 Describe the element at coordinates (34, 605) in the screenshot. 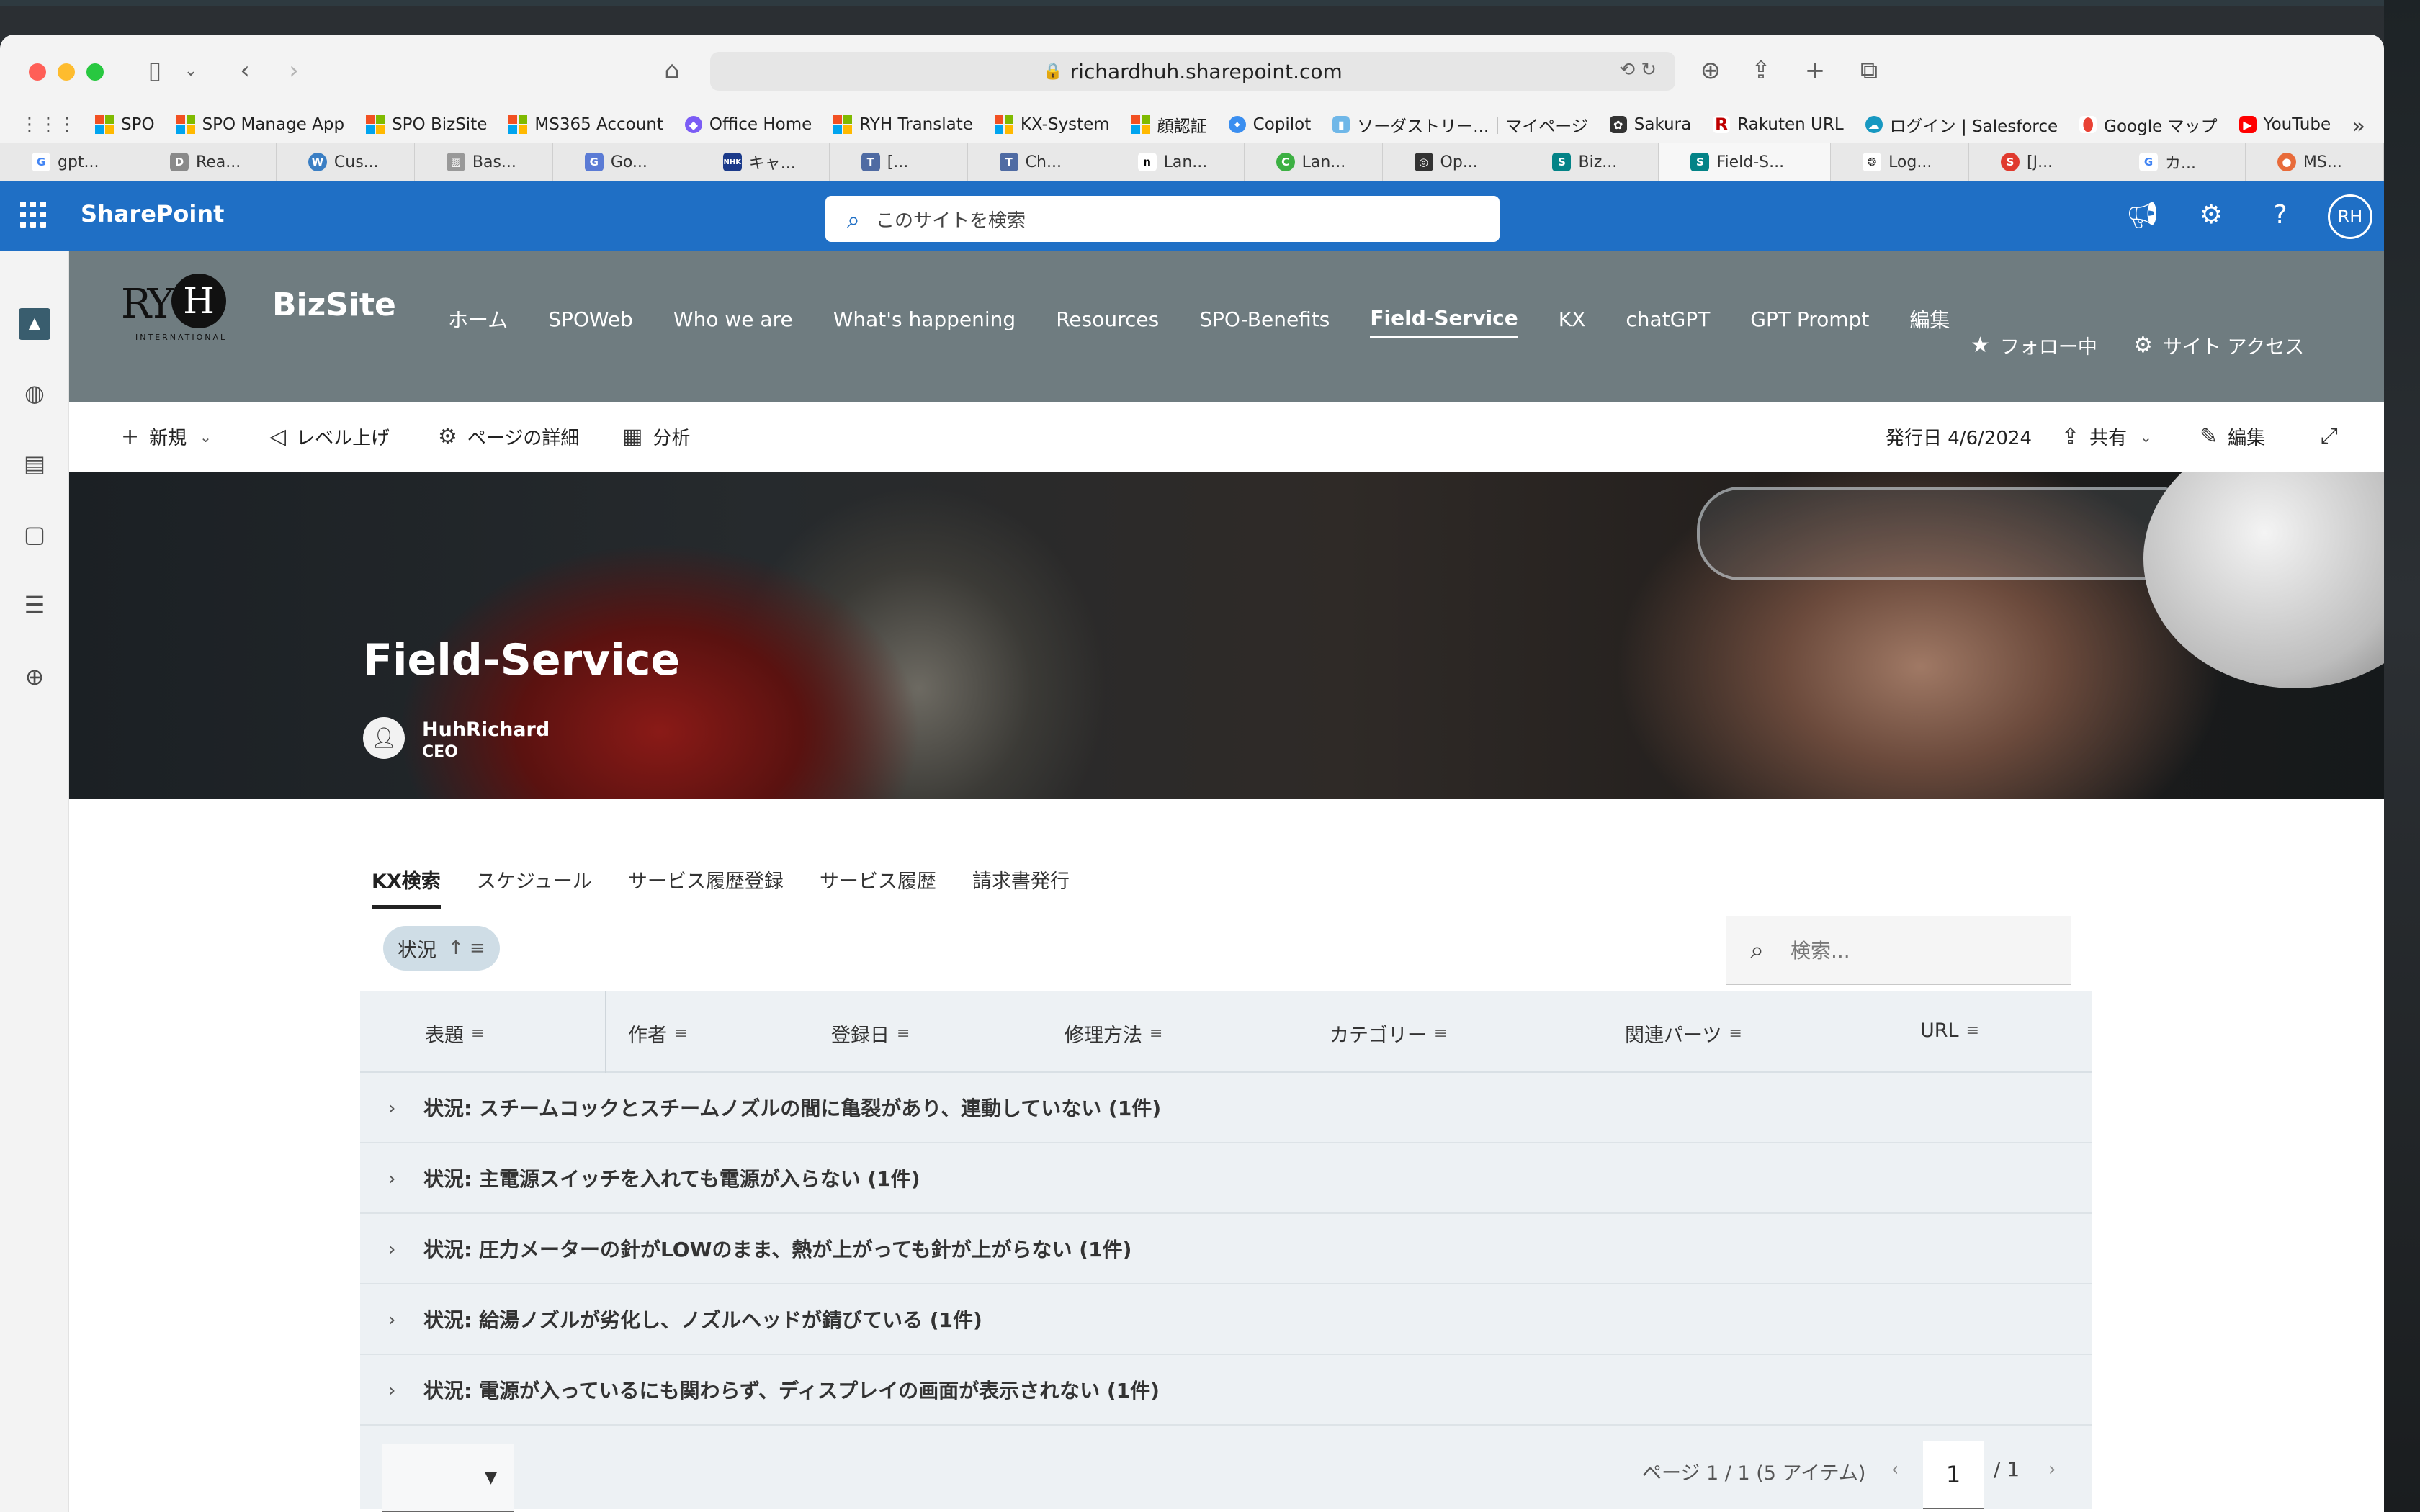

I see `lists-icon: ☰` at that location.